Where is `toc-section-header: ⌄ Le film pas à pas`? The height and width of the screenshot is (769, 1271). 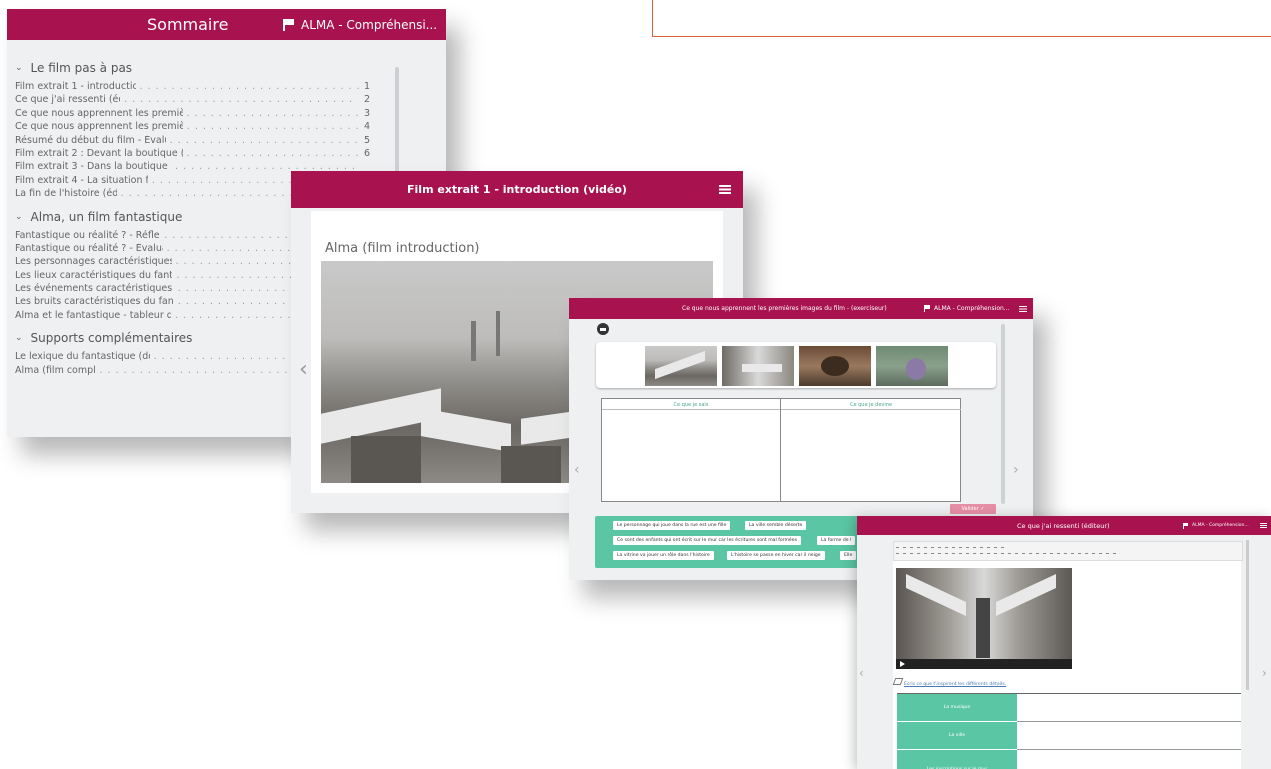
toc-section-header: ⌄ Le film pas à pas is located at coordinates (192, 68).